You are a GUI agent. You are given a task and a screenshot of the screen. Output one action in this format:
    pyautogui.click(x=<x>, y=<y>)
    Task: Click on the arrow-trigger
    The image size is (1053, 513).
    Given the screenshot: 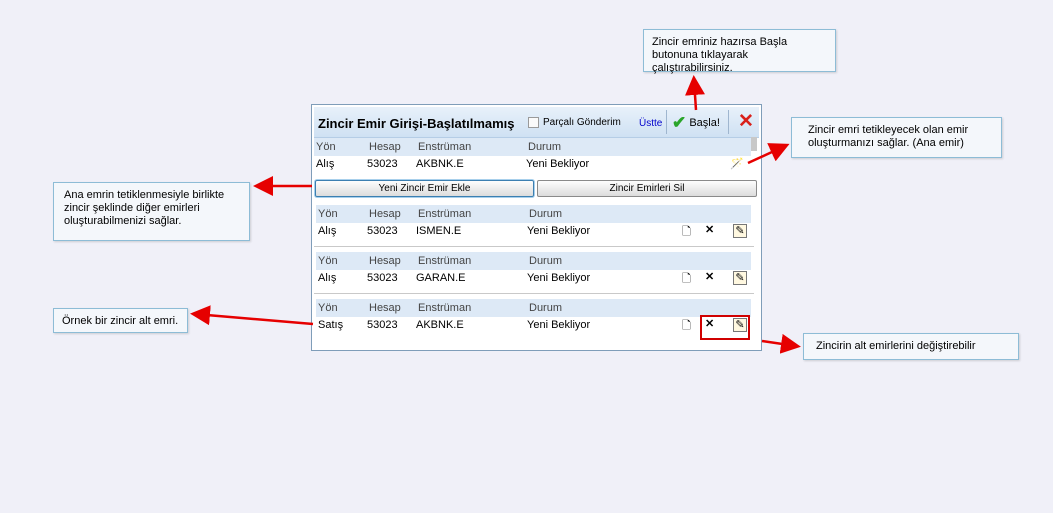 What is the action you would take?
    pyautogui.click(x=768, y=154)
    